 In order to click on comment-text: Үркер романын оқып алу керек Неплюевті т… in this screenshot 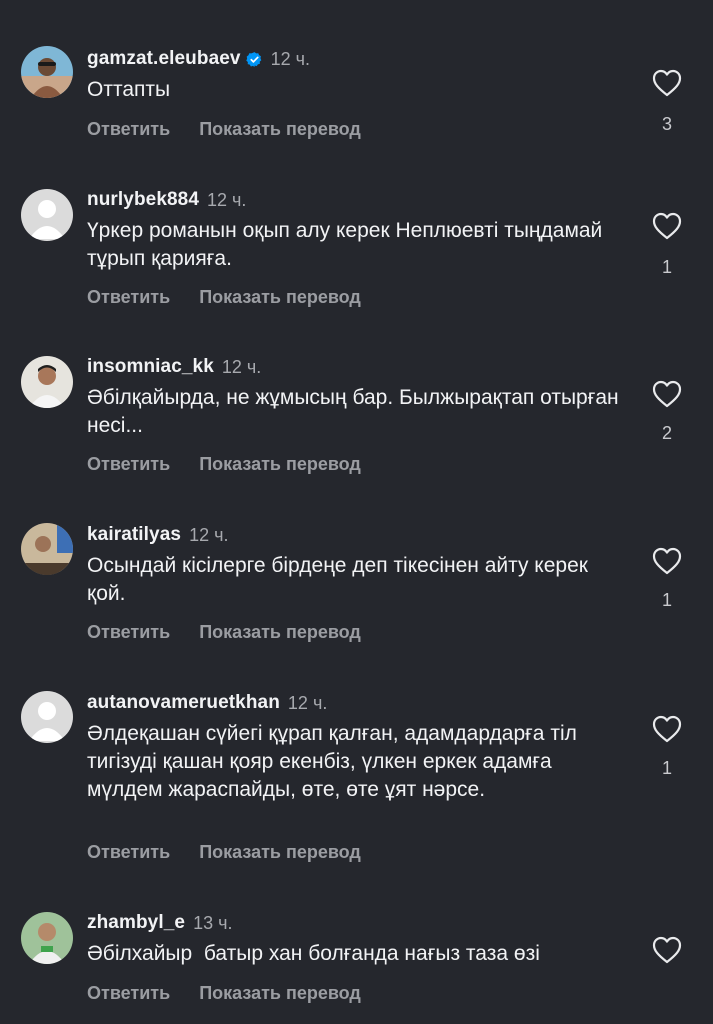, I will do `click(345, 244)`.